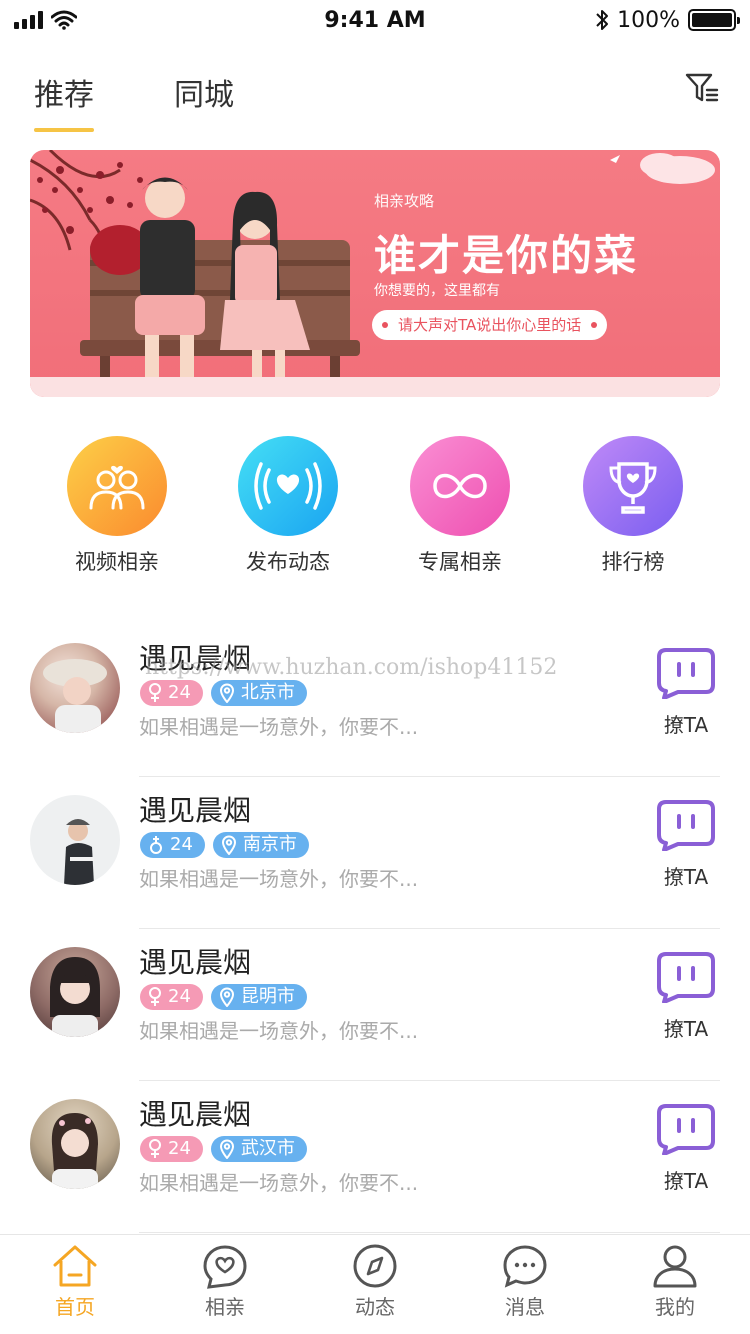 The image size is (750, 1334). What do you see at coordinates (506, 255) in the screenshot?
I see `banner-title: 谁才是你的菜` at bounding box center [506, 255].